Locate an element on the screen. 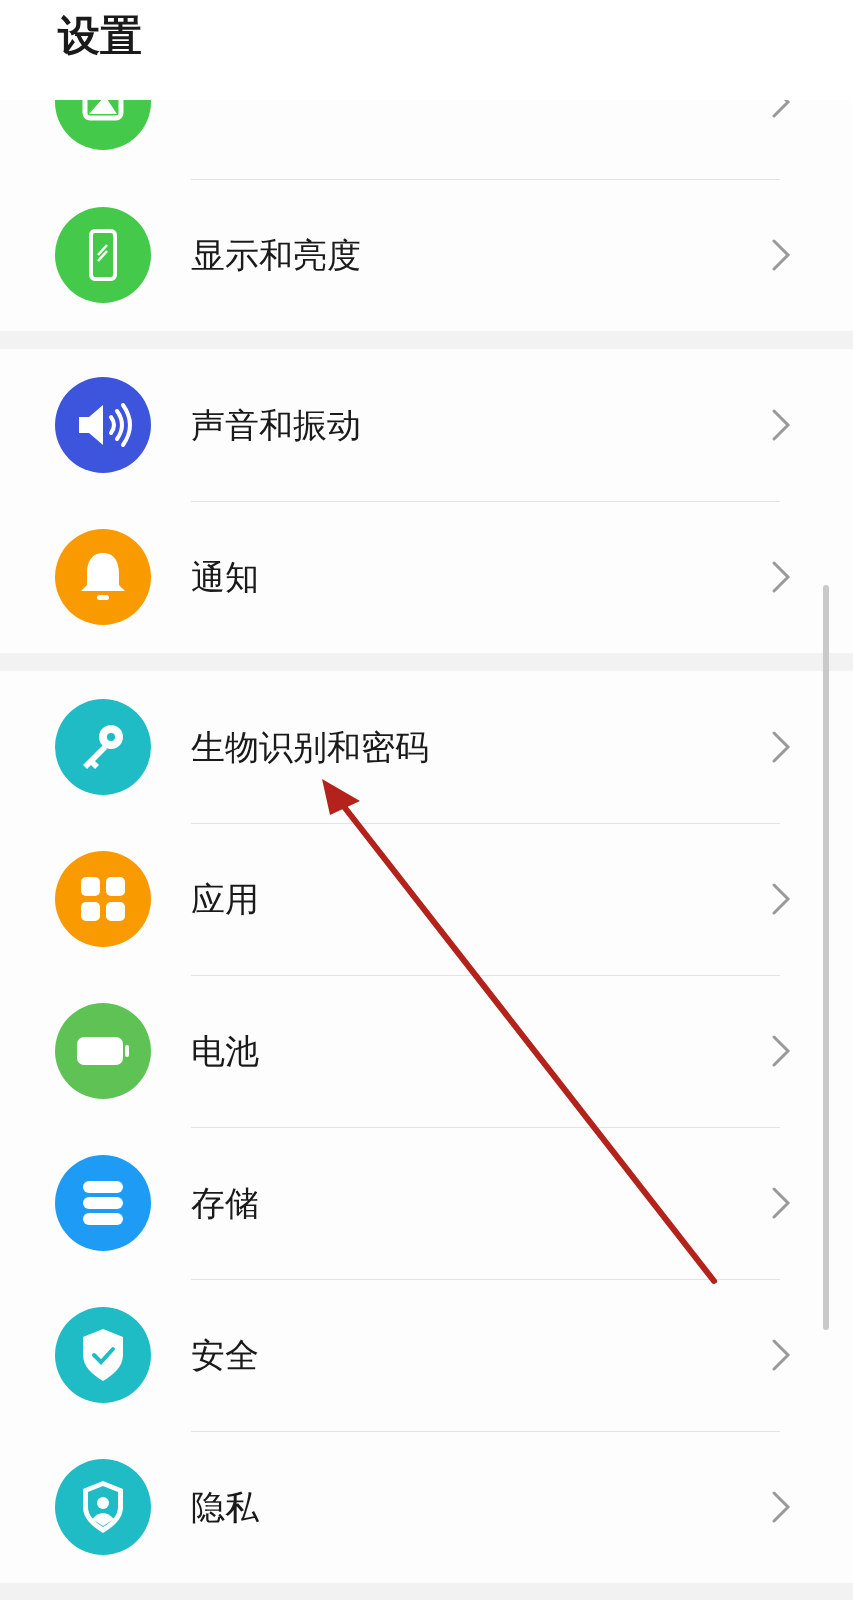  setting-label: 存储 is located at coordinates (481, 1203).